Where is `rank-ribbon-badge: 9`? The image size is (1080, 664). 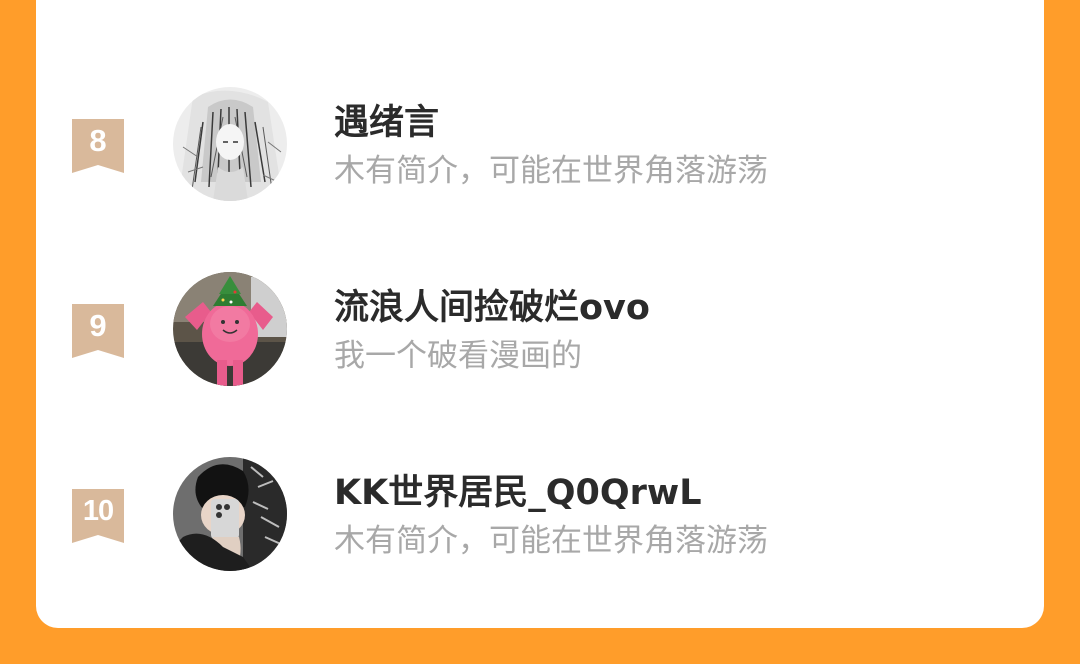 rank-ribbon-badge: 9 is located at coordinates (98, 331).